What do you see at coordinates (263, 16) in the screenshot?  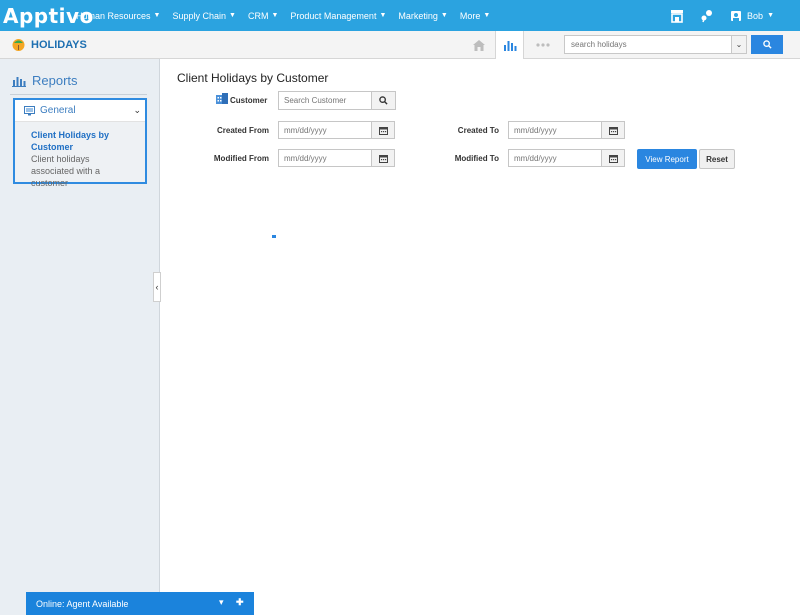 I see `menu-crm: CRM ▼` at bounding box center [263, 16].